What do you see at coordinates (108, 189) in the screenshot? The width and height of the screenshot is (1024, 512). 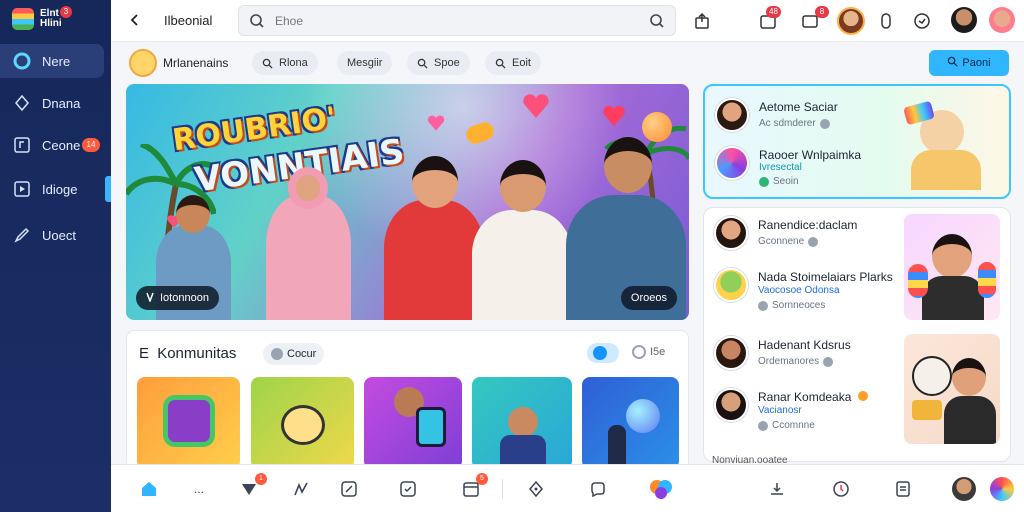 I see `active-indicator` at bounding box center [108, 189].